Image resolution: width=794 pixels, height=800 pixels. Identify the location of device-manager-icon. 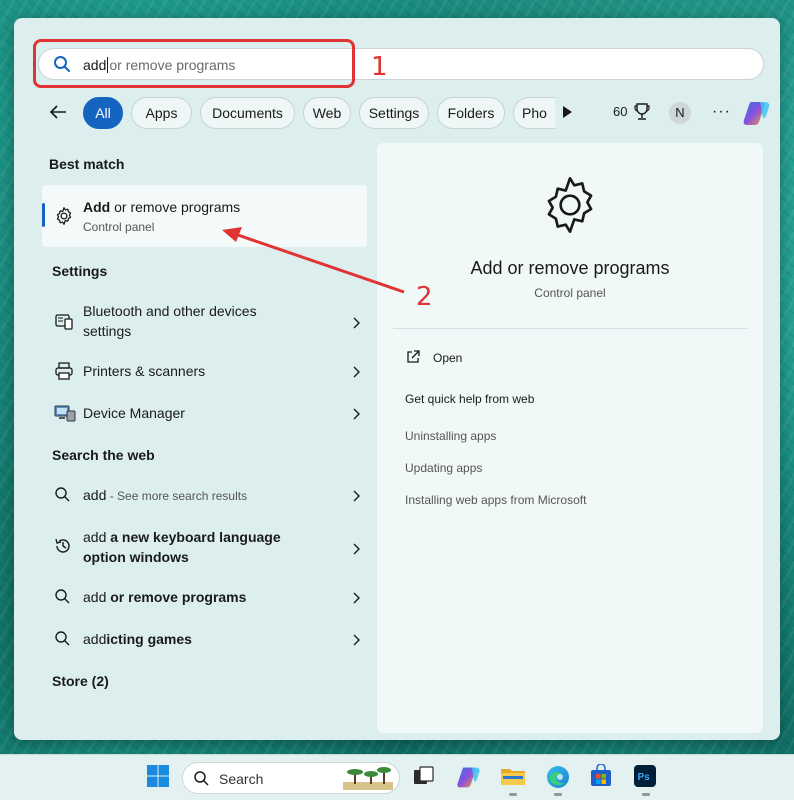
(65, 415).